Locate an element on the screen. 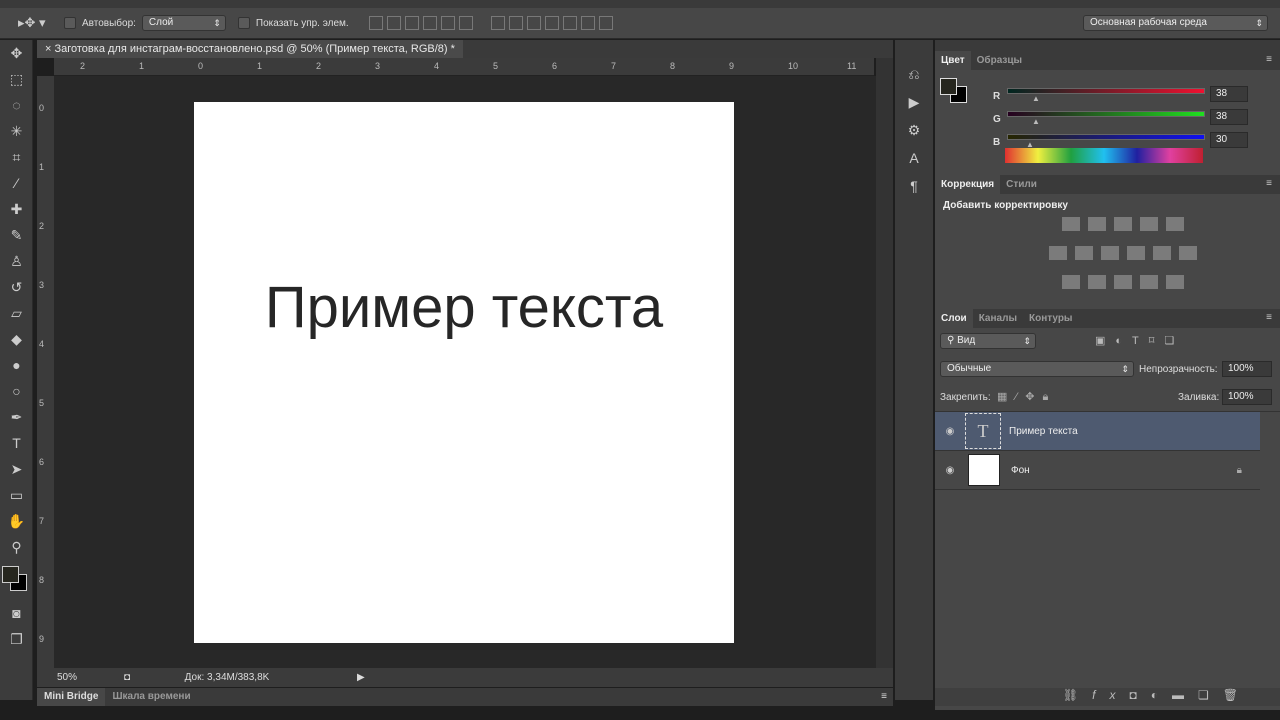  tab-swatches: Образцы is located at coordinates (999, 60).